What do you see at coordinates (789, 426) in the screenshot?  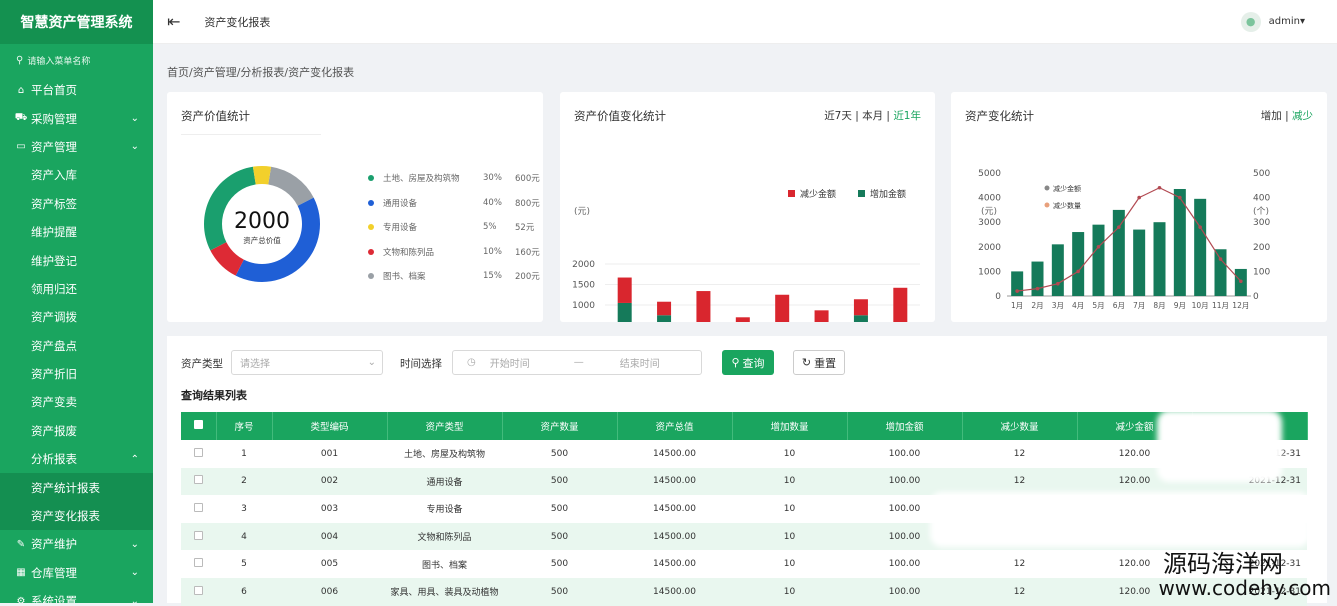 I see `column-header: 增加数量` at bounding box center [789, 426].